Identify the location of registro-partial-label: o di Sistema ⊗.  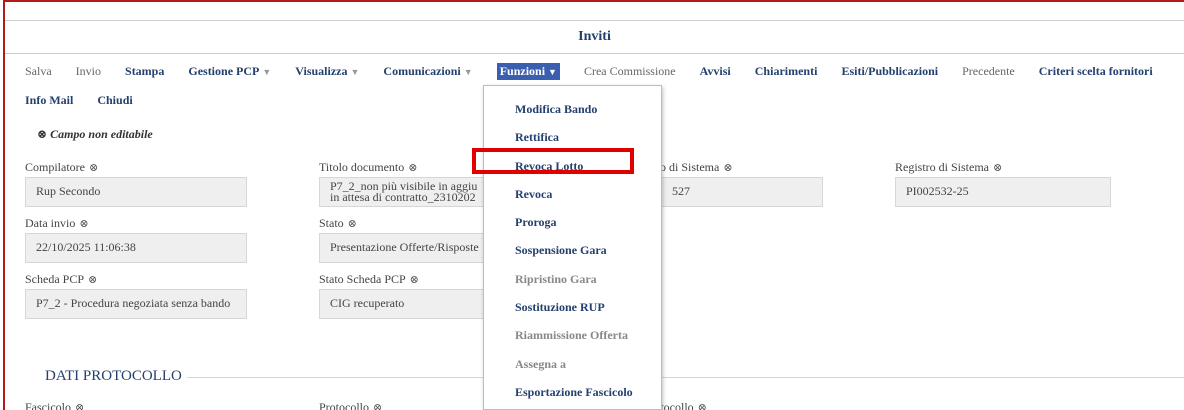
(696, 167).